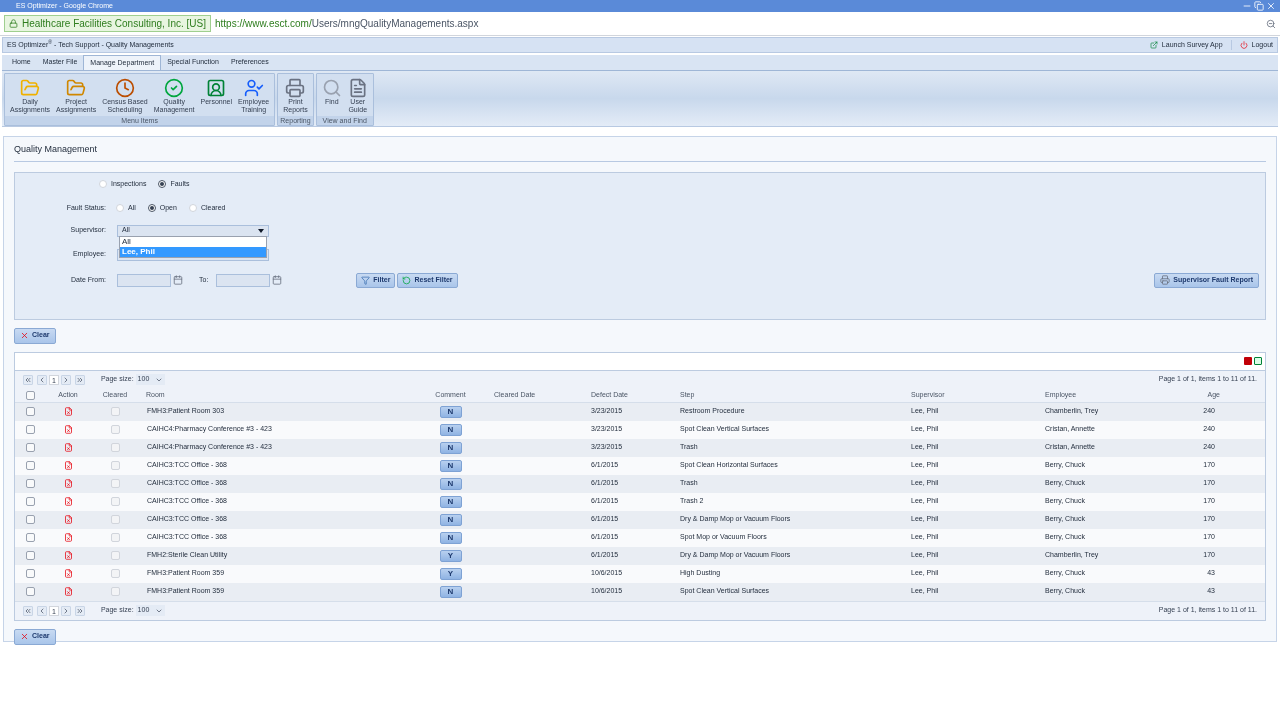  Describe the element at coordinates (1259, 6) in the screenshot. I see `restore-icon` at that location.